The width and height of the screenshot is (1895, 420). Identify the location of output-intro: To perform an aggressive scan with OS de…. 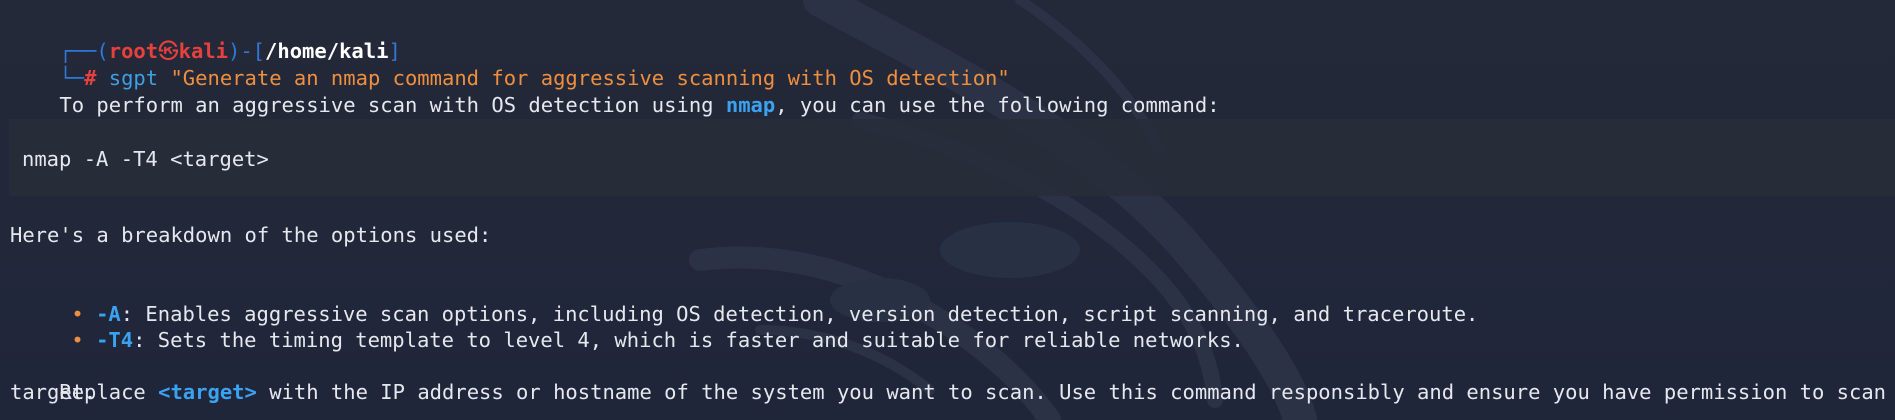
(614, 91).